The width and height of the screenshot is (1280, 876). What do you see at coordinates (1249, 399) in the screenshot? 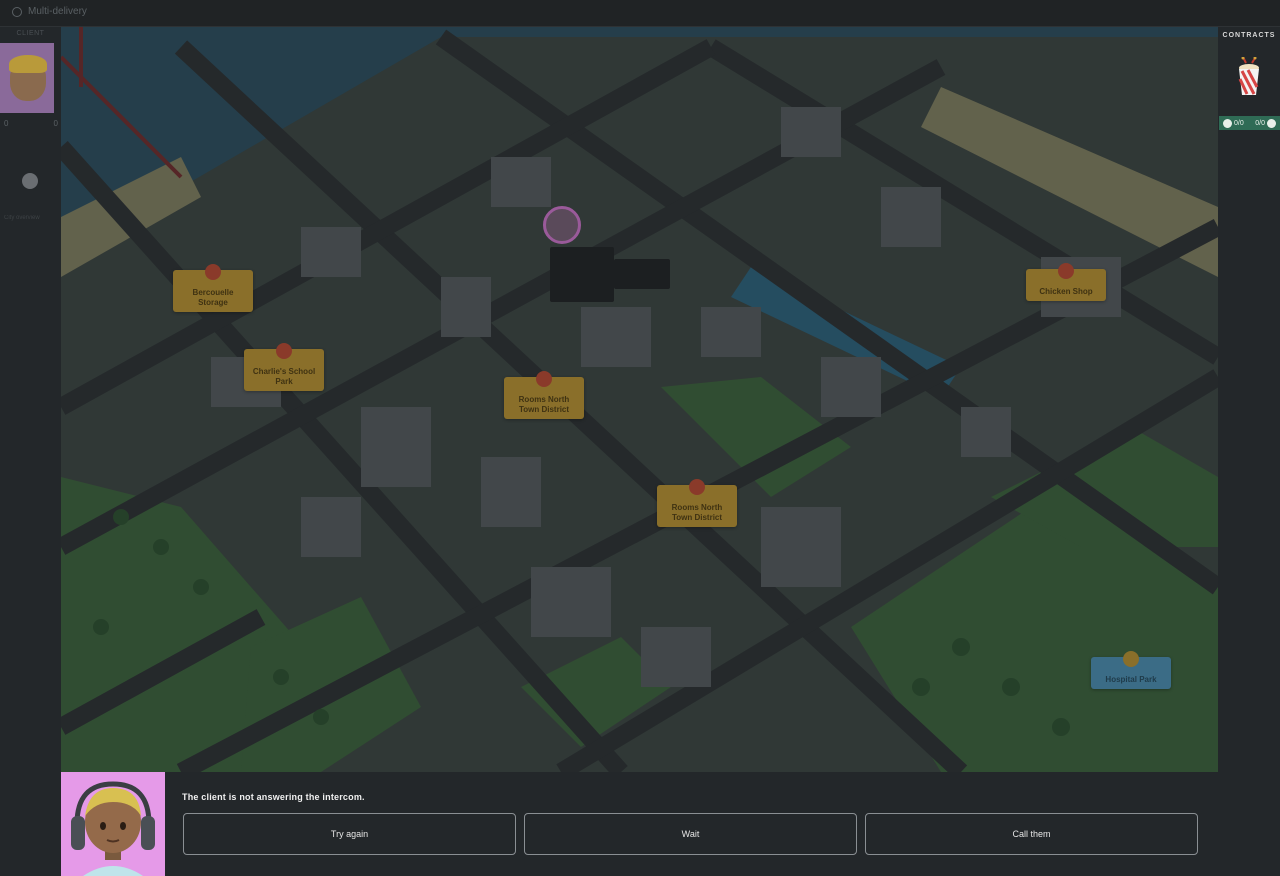
I see `right-sidebar: CONTRACTS 0/0 0/0` at bounding box center [1249, 399].